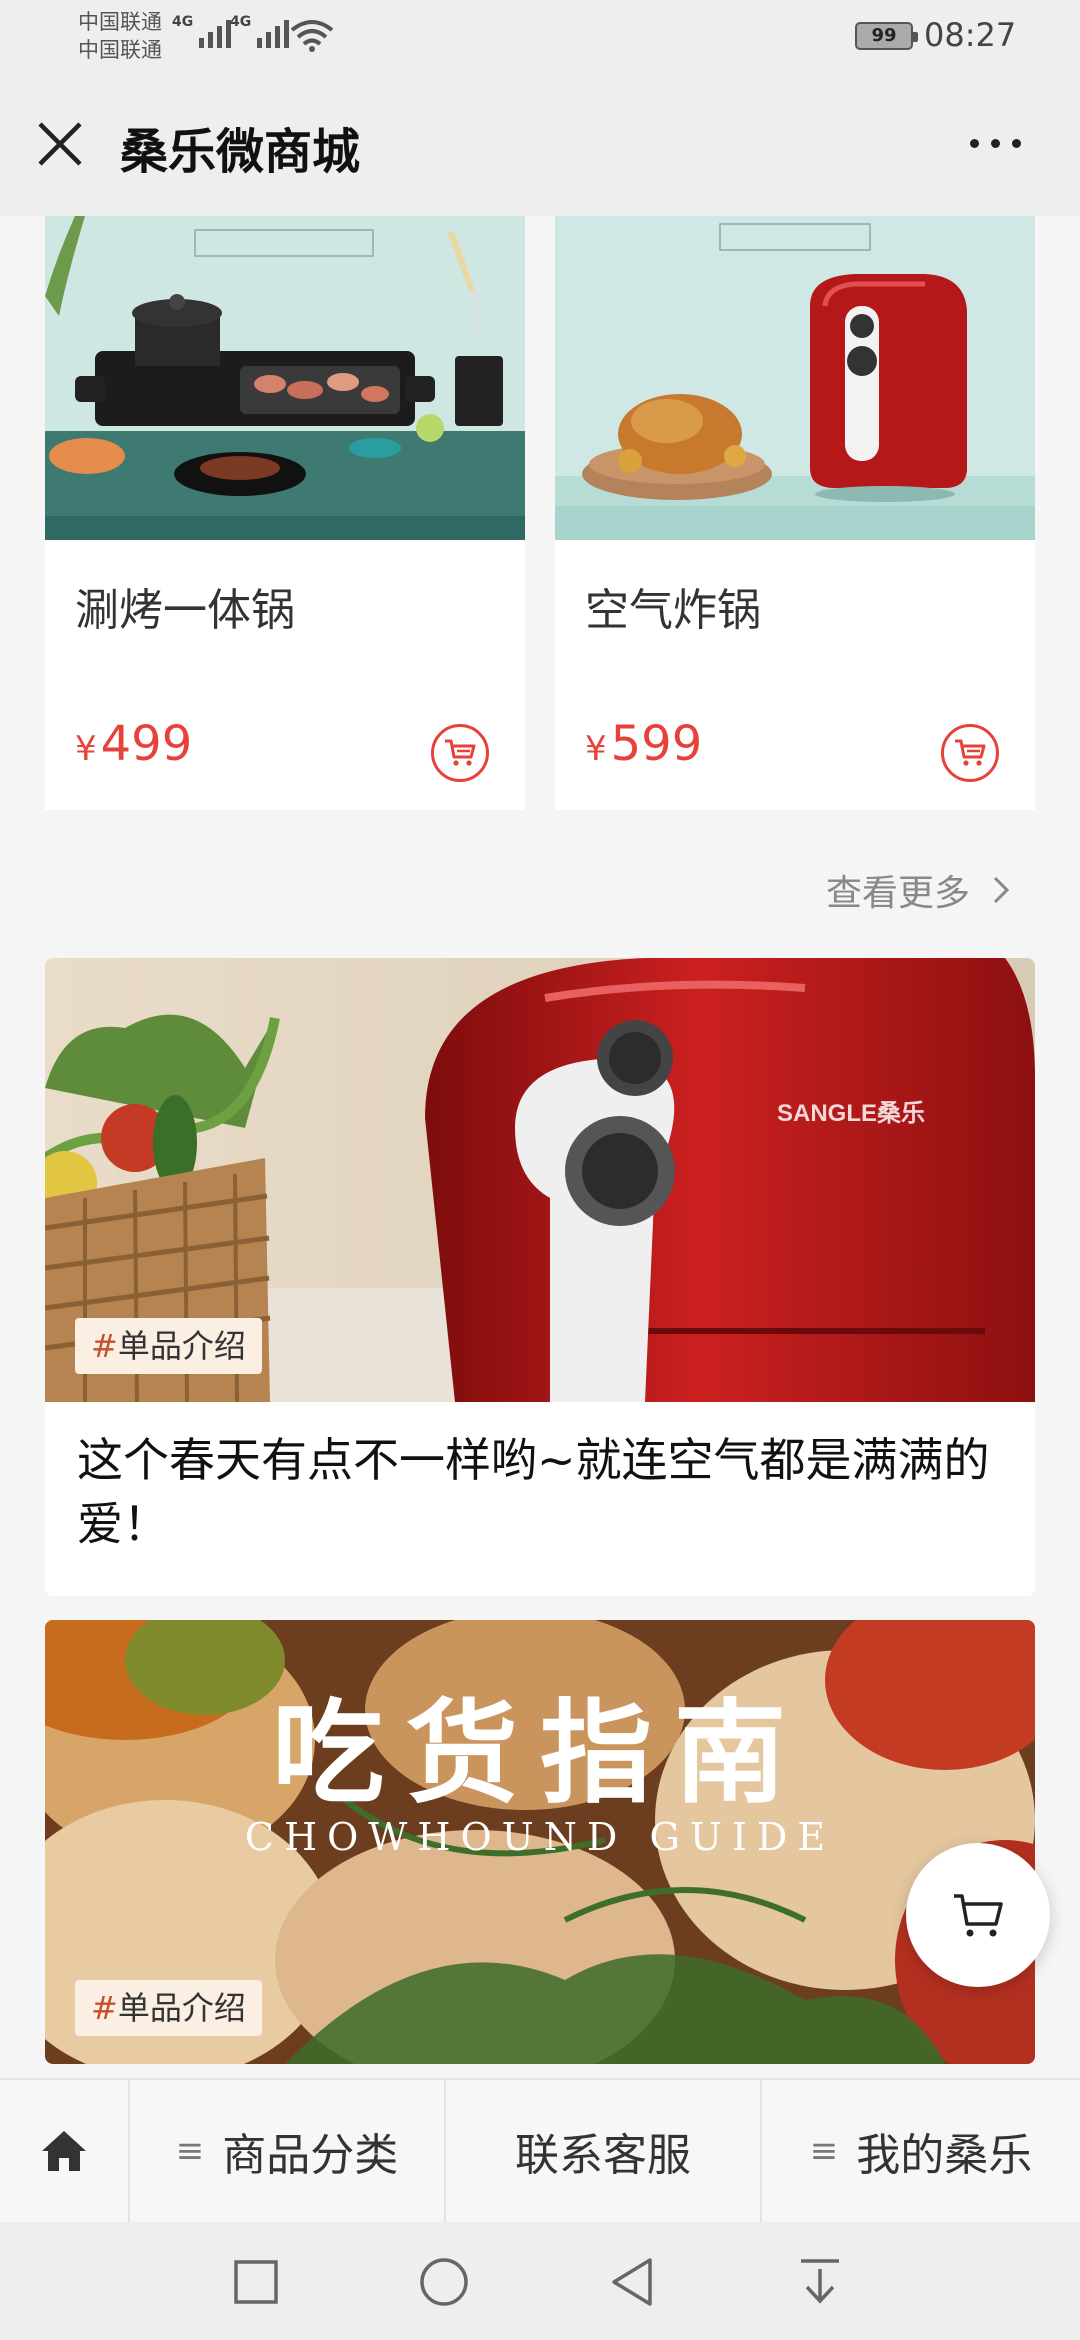 The width and height of the screenshot is (1080, 2340). I want to click on product-price: ¥599, so click(643, 744).